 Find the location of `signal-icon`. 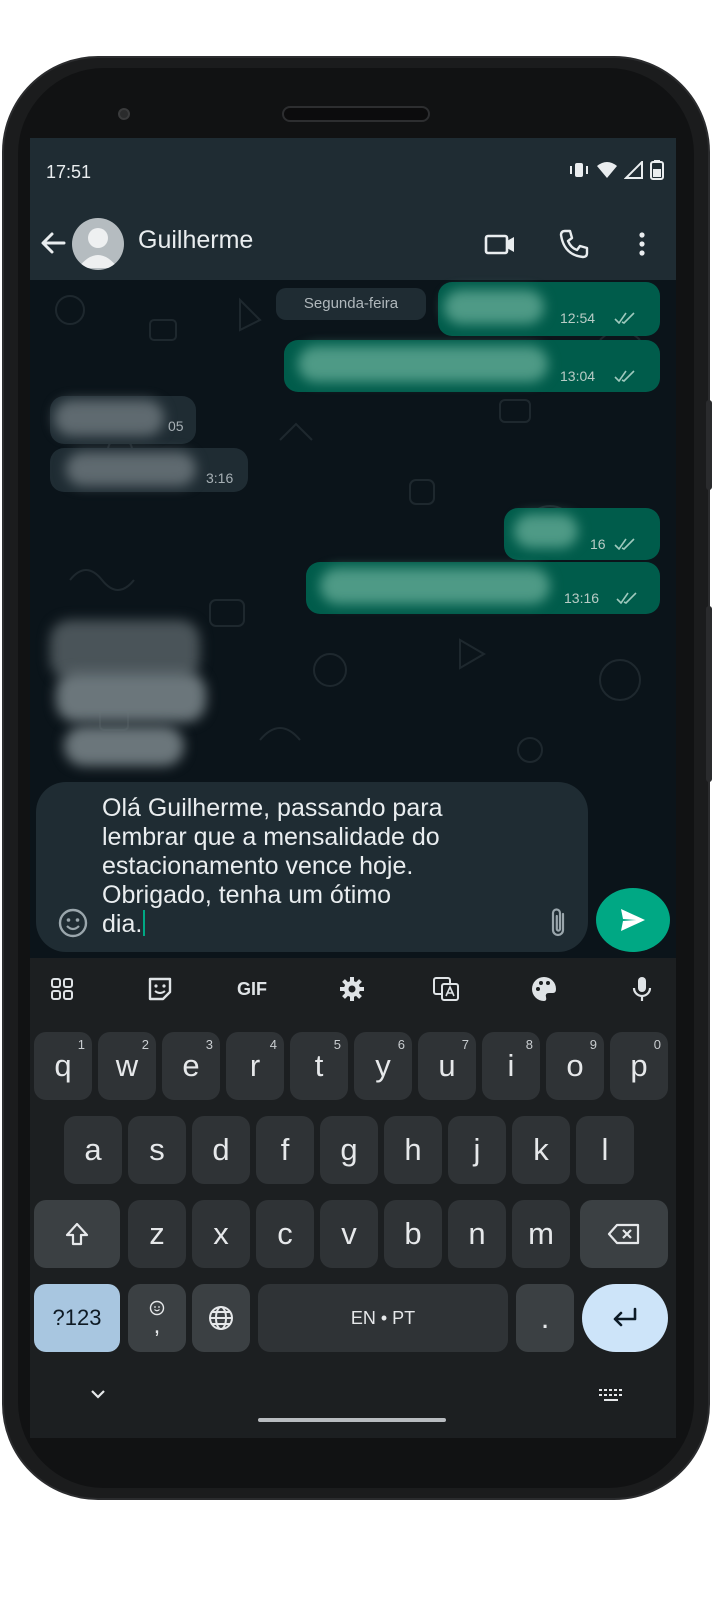

signal-icon is located at coordinates (633, 170).